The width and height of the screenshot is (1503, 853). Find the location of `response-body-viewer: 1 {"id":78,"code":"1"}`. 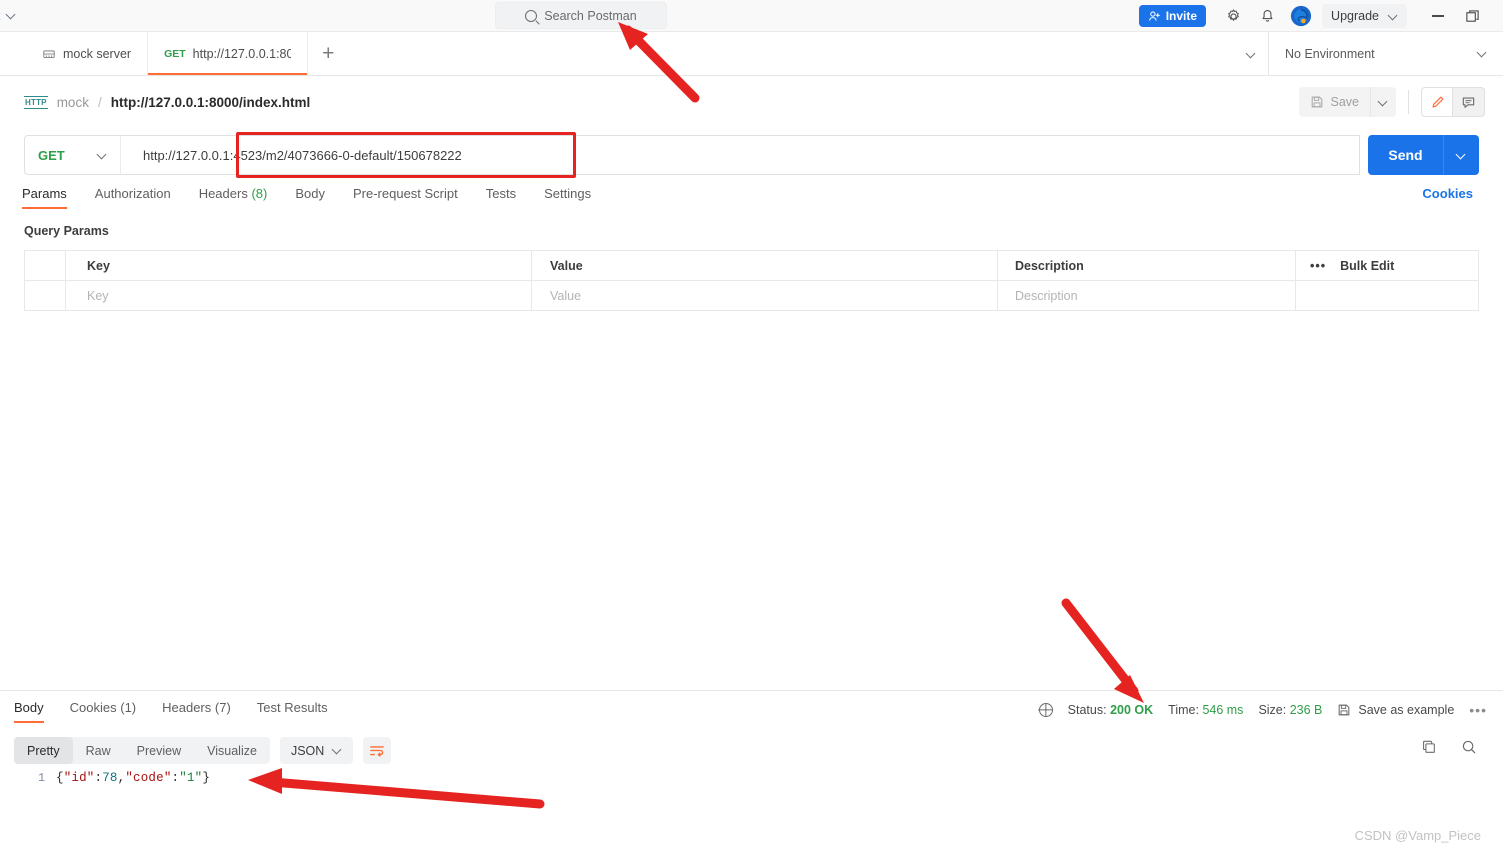

response-body-viewer: 1 {"id":78,"code":"1"} is located at coordinates (751, 799).